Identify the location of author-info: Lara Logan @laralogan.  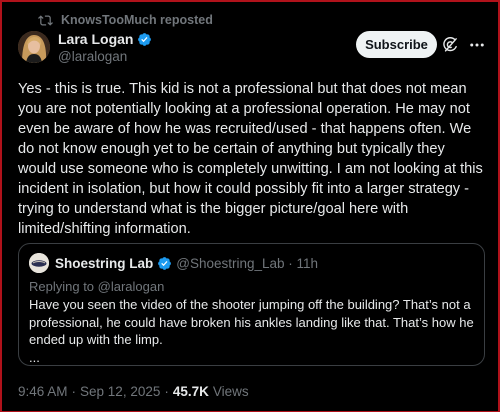
(105, 47).